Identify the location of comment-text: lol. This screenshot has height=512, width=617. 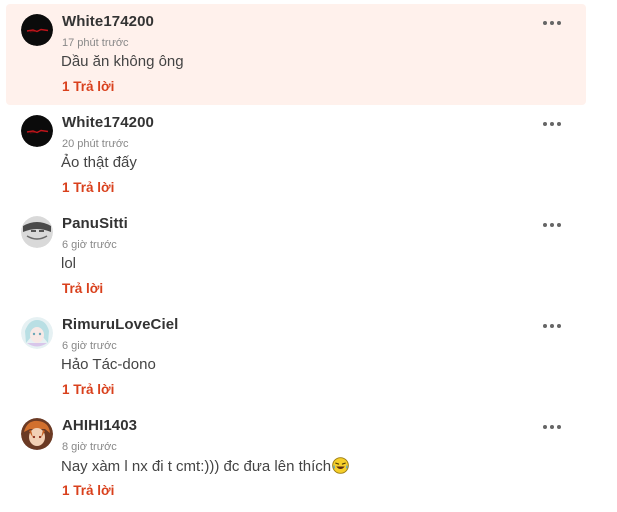
(69, 263).